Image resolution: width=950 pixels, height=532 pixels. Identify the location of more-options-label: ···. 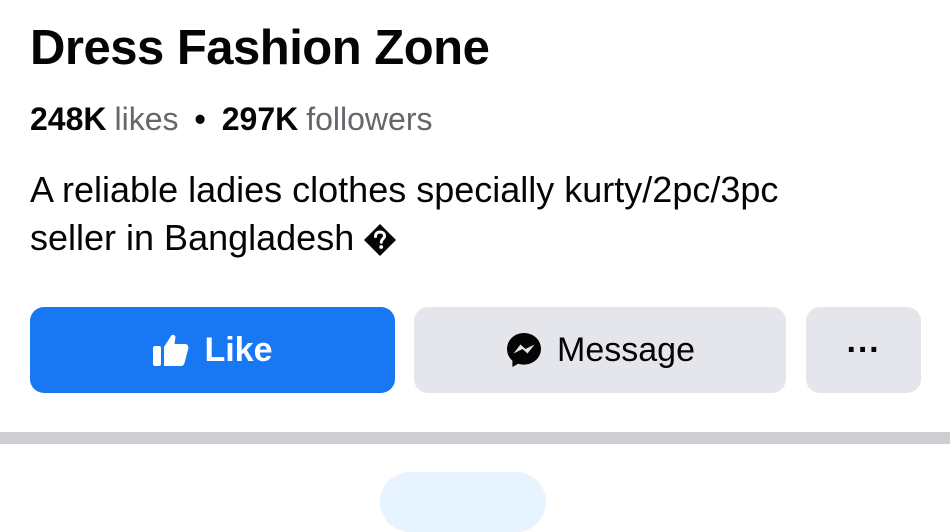
(863, 349).